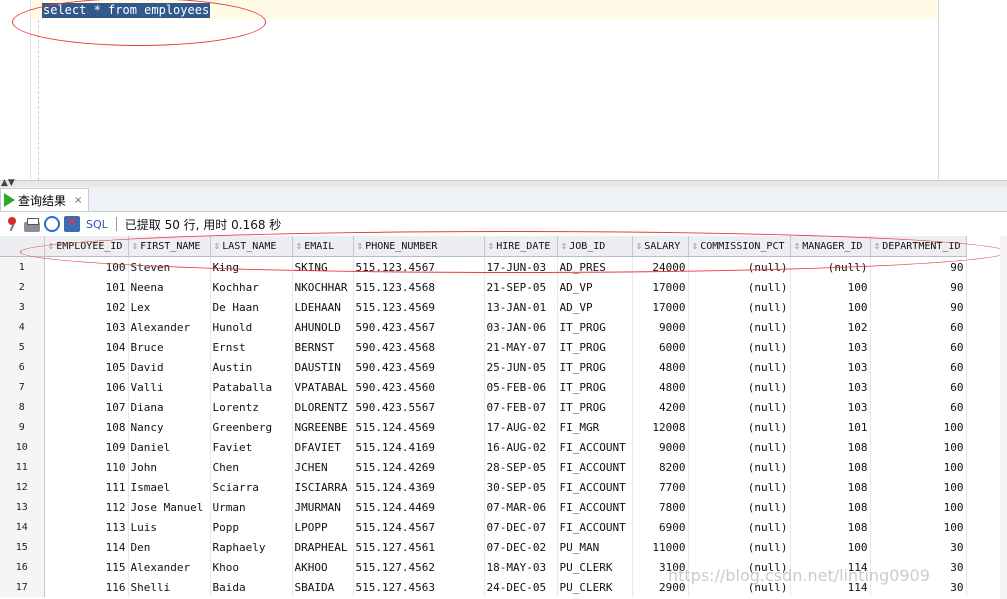 This screenshot has width=1007, height=599. Describe the element at coordinates (918, 246) in the screenshot. I see `column-header: ⇕ DEPARTMENT_ID` at that location.